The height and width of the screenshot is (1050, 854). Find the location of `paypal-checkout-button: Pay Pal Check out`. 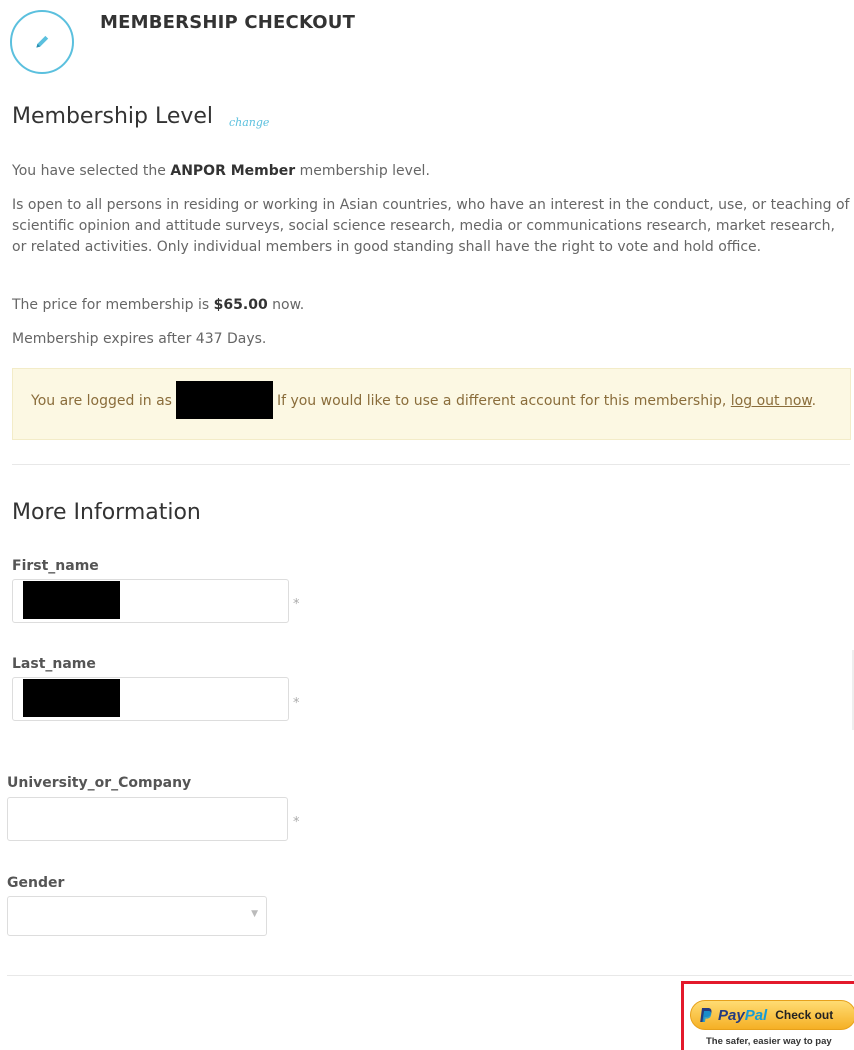

paypal-checkout-button: Pay Pal Check out is located at coordinates (772, 1015).